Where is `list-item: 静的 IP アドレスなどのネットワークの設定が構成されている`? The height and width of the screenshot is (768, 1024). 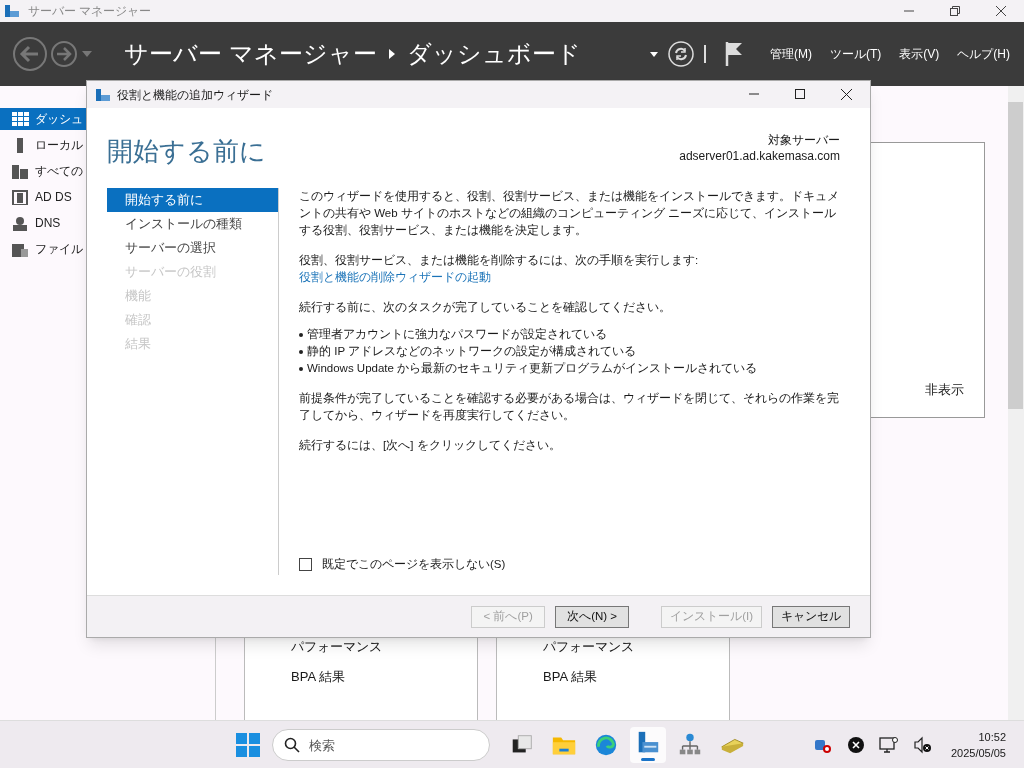 list-item: 静的 IP アドレスなどのネットワークの設定が構成されている is located at coordinates (472, 352).